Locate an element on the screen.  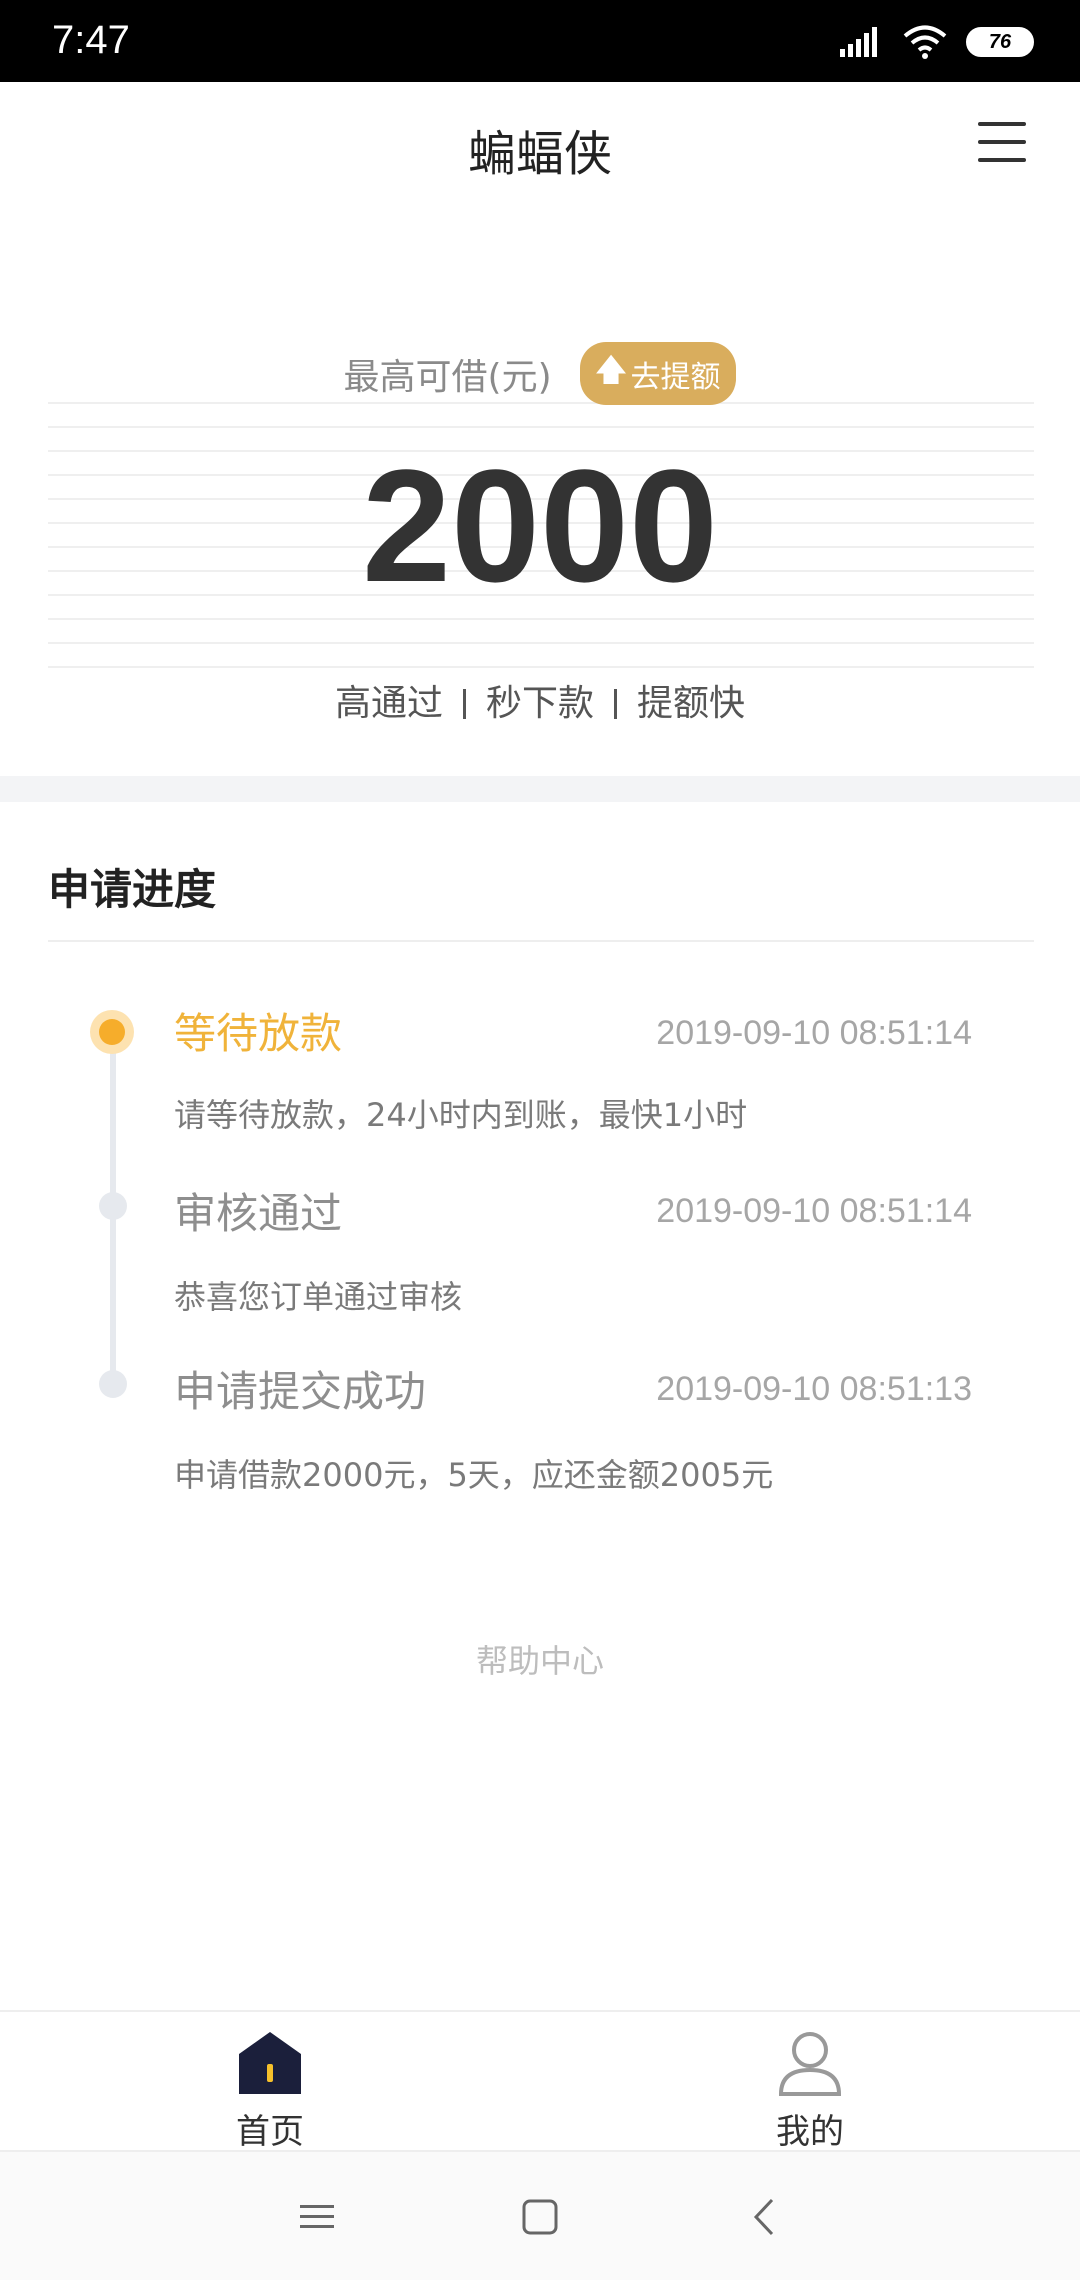
max-loan-amount: 2000 is located at coordinates (540, 525).